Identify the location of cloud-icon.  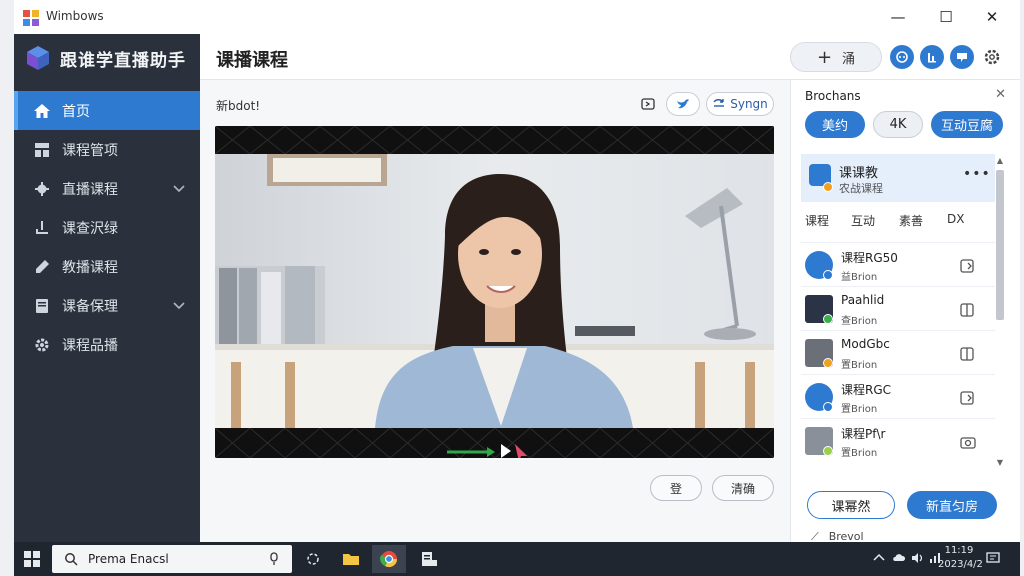
(899, 558).